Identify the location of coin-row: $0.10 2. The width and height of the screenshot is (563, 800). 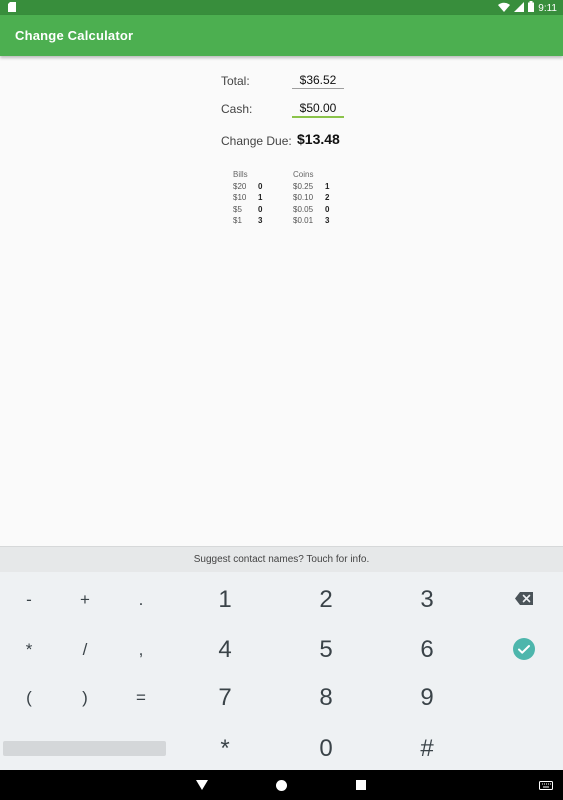
(311, 198).